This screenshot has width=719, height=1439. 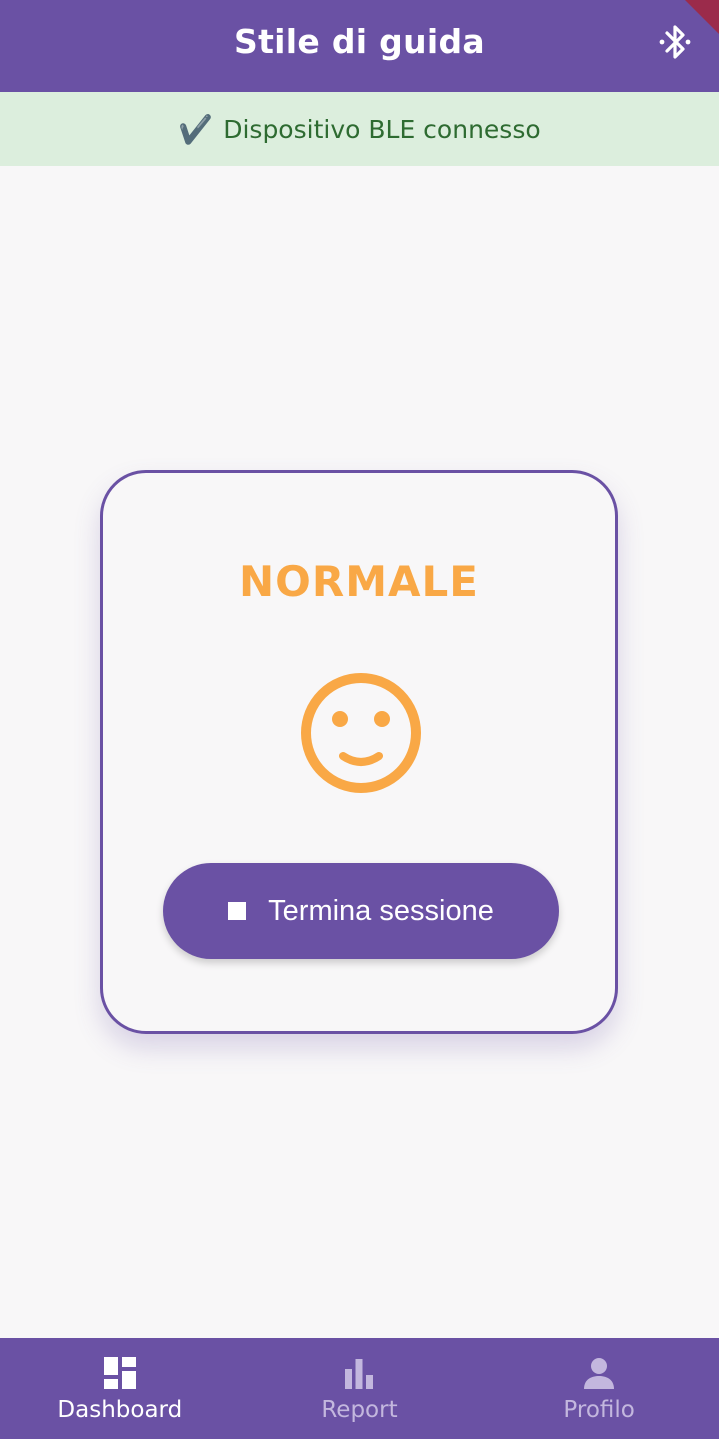 What do you see at coordinates (599, 1373) in the screenshot?
I see `person-icon` at bounding box center [599, 1373].